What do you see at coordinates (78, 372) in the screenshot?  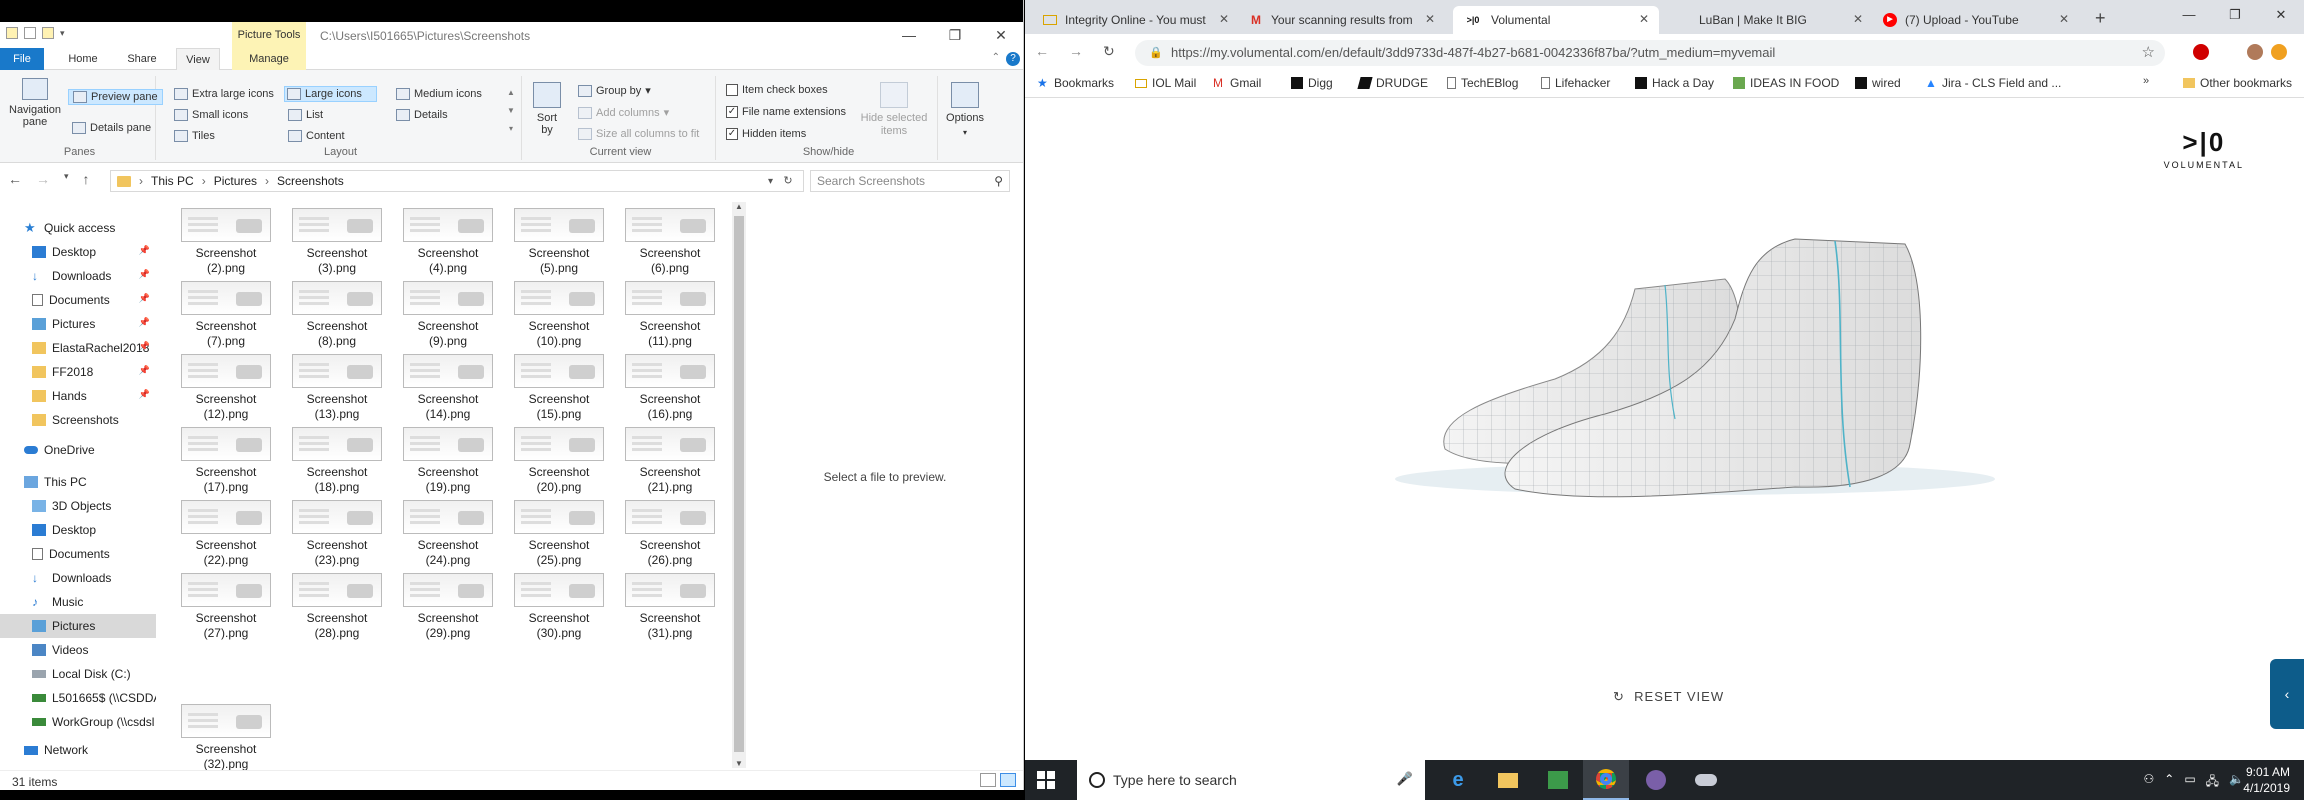 I see `nav-ff2018: FF2018 📌` at bounding box center [78, 372].